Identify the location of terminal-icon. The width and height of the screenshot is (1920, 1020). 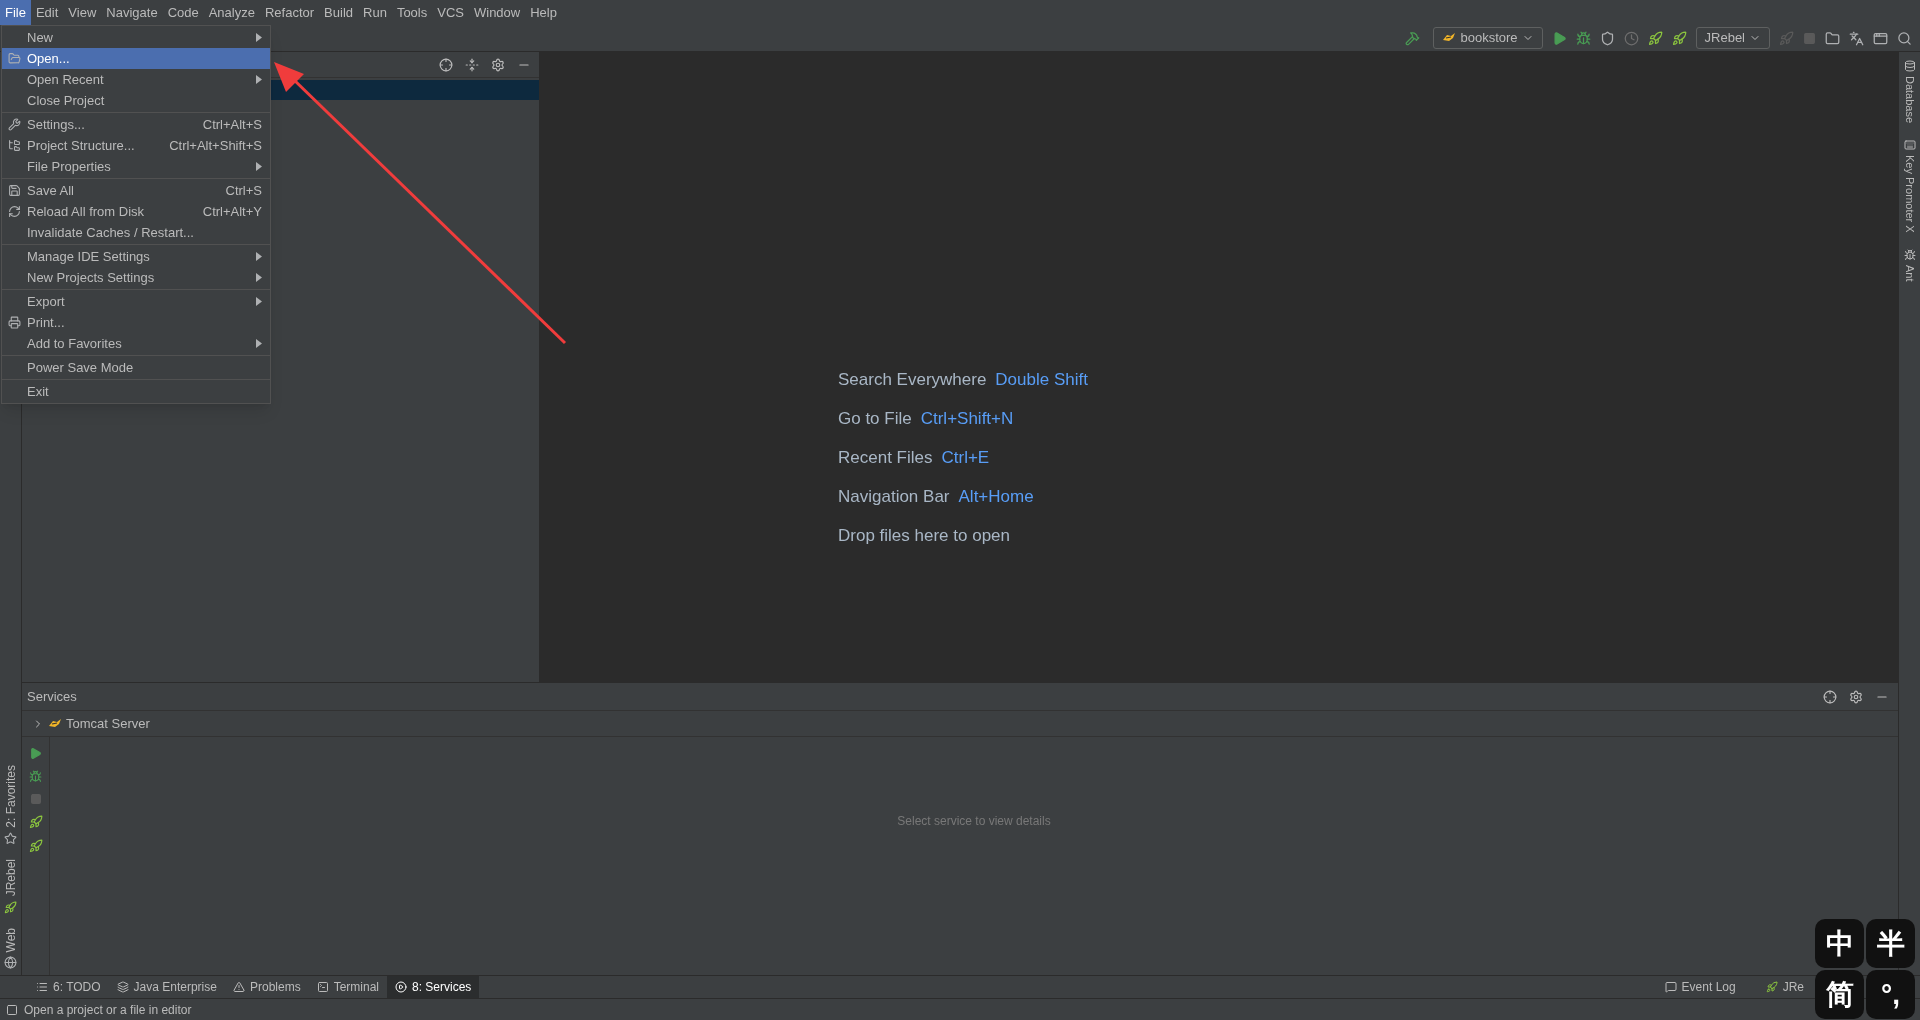
(322, 987).